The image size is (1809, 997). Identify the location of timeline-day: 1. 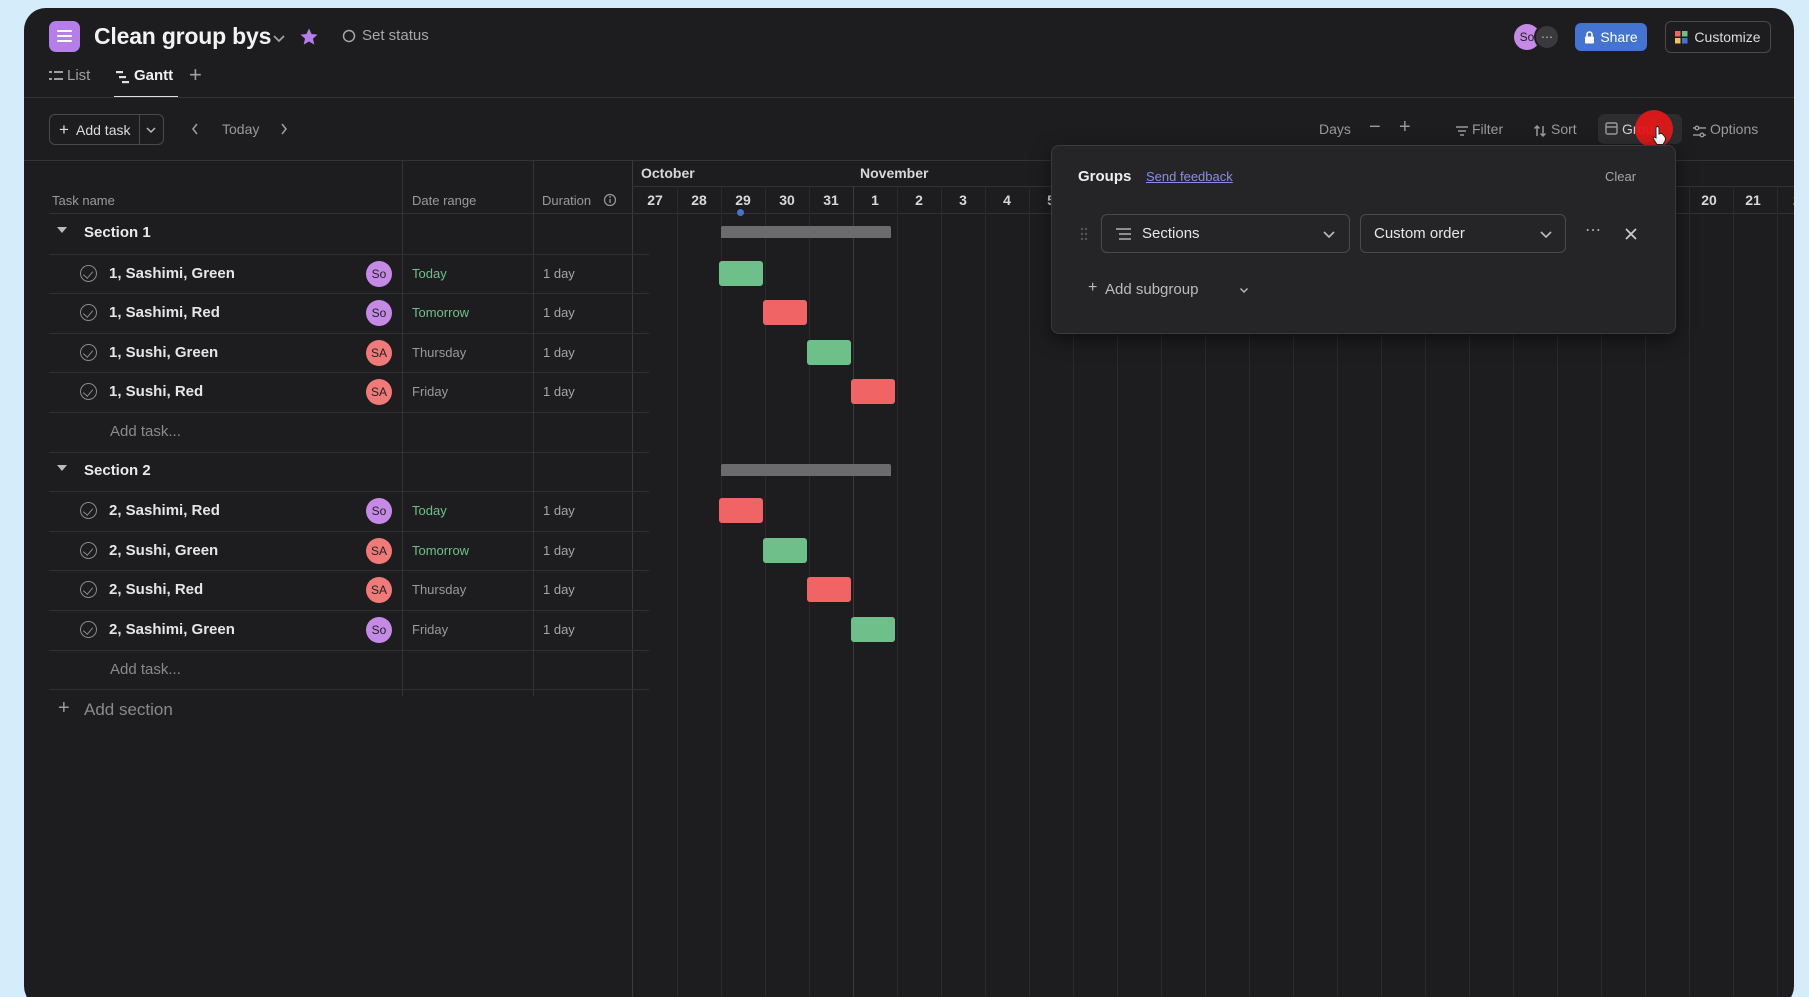
(875, 200).